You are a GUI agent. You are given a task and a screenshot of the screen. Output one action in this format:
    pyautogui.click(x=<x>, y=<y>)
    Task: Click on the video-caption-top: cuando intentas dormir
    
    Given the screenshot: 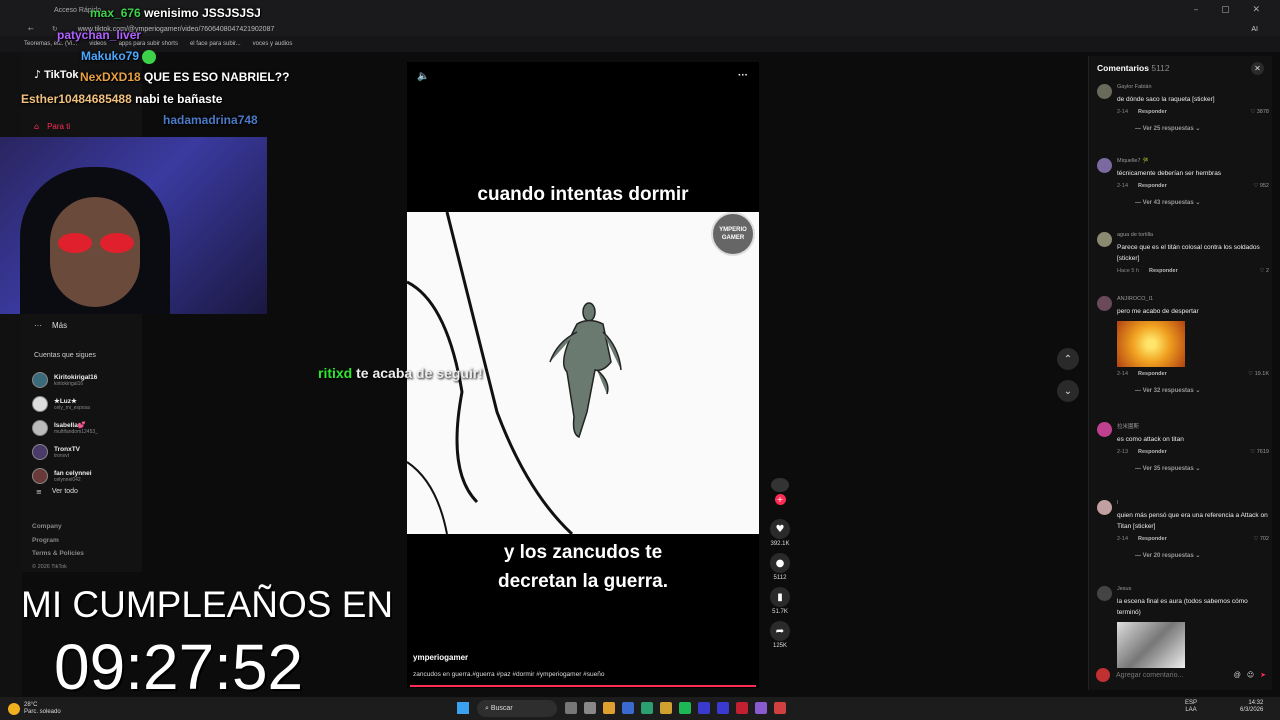 What is the action you would take?
    pyautogui.click(x=583, y=194)
    